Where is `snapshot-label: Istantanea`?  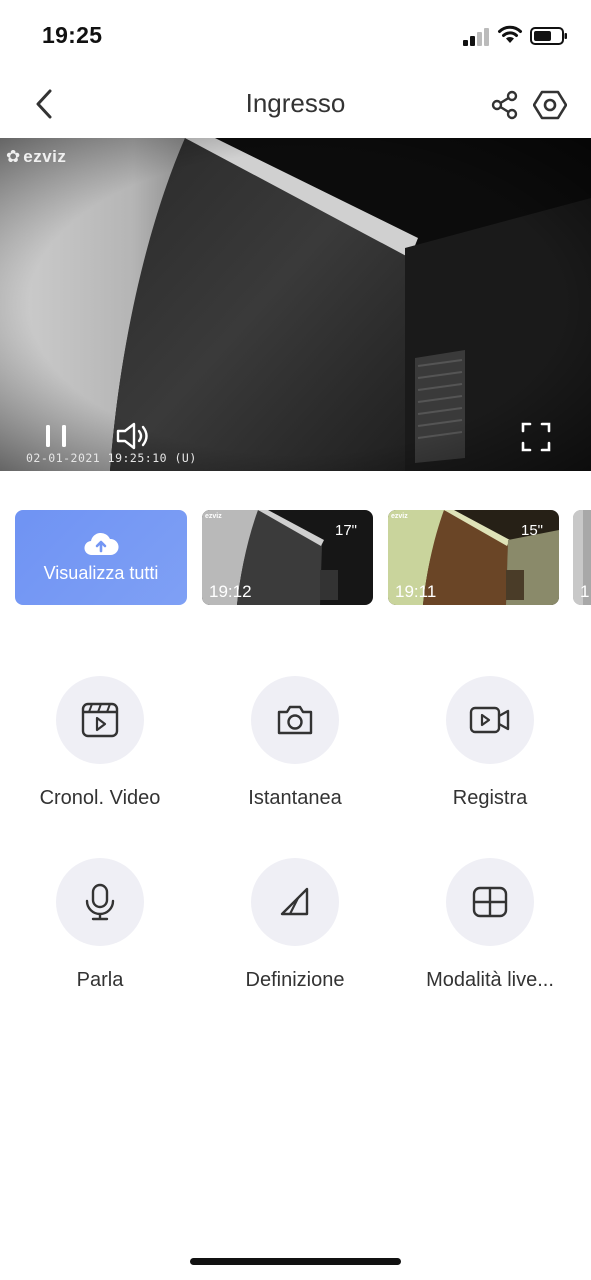 snapshot-label: Istantanea is located at coordinates (295, 798).